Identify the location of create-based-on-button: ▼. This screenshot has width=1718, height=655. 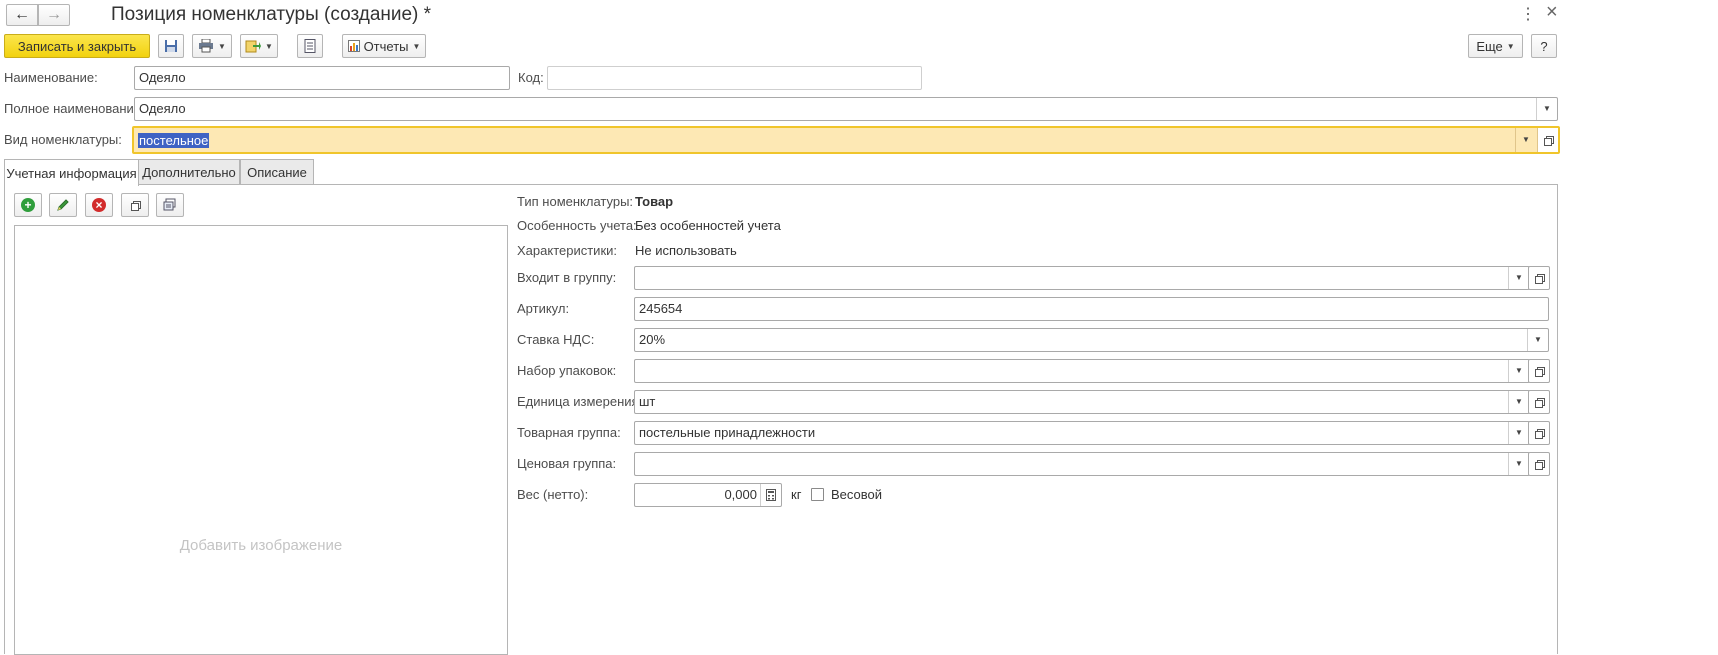
(259, 46).